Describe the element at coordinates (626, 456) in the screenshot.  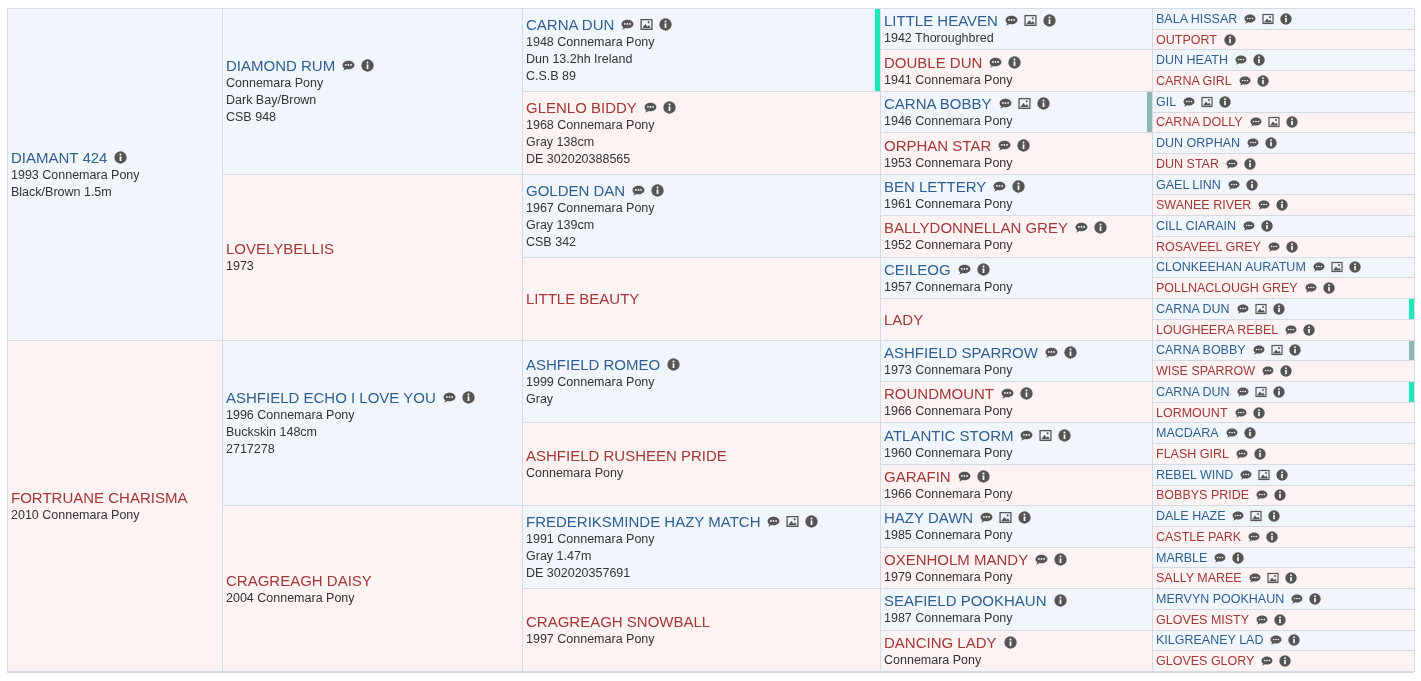
I see `horse-name-link: ASHFIELD RUSHEEN PRIDE` at that location.